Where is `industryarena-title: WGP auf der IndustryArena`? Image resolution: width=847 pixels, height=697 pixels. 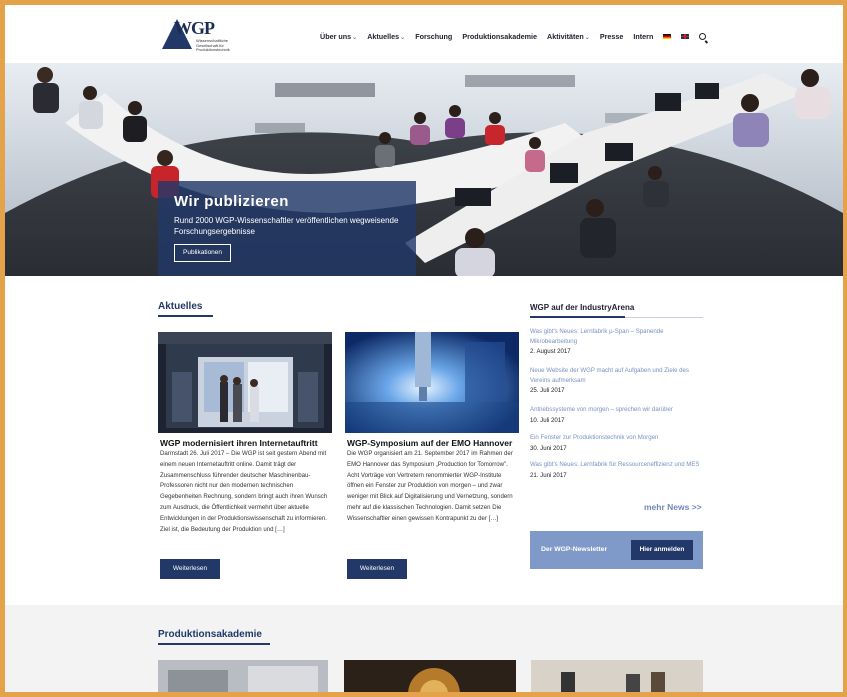
industryarena-title: WGP auf der IndustryArena is located at coordinates (582, 307).